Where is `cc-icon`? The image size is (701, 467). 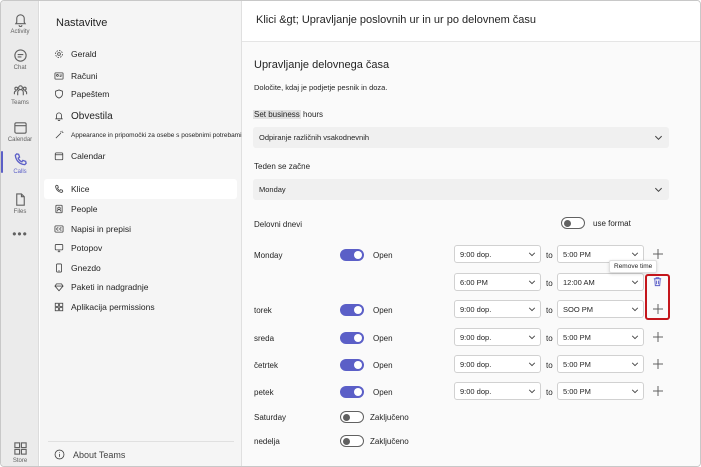
cc-icon is located at coordinates (59, 229).